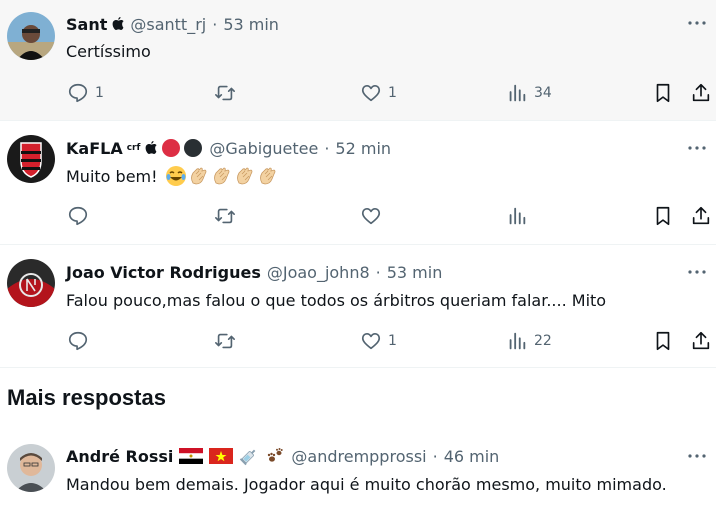 This screenshot has height=505, width=716. I want to click on like-button, so click(374, 216).